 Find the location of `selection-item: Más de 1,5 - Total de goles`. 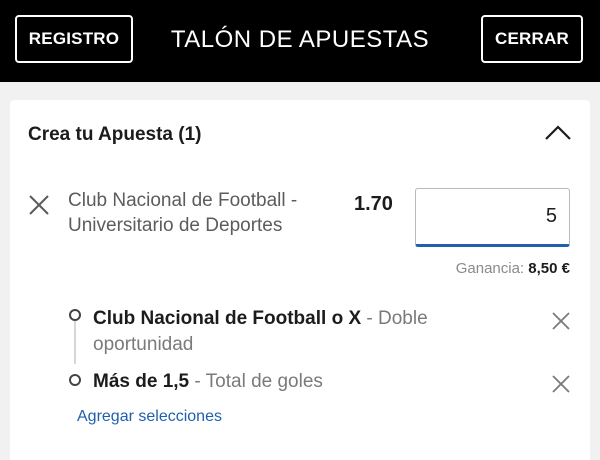

selection-item: Más de 1,5 - Total de goles is located at coordinates (283, 382).